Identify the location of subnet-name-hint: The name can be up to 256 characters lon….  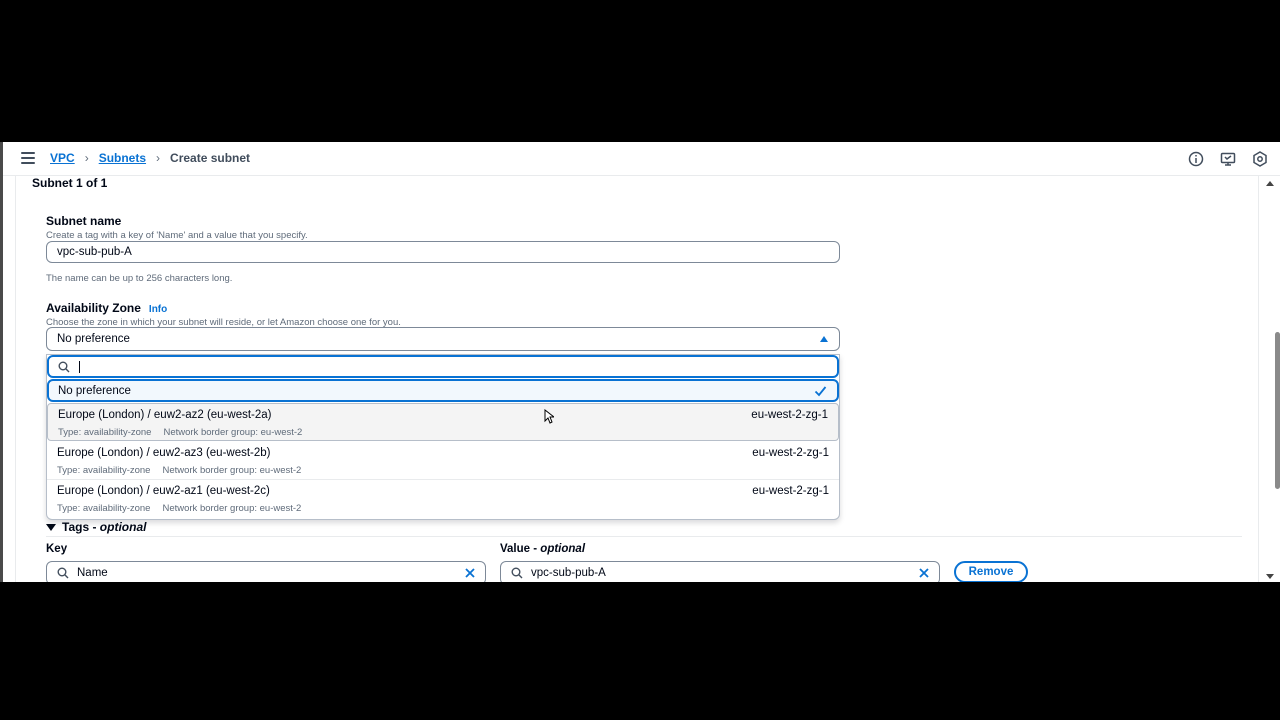
(139, 278).